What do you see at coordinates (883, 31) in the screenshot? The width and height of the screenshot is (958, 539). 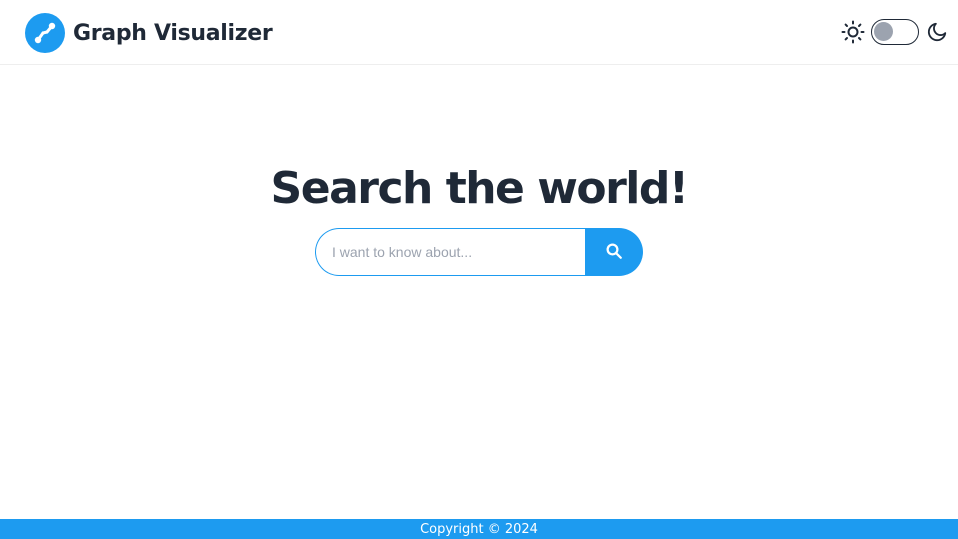 I see `toggle-knob` at bounding box center [883, 31].